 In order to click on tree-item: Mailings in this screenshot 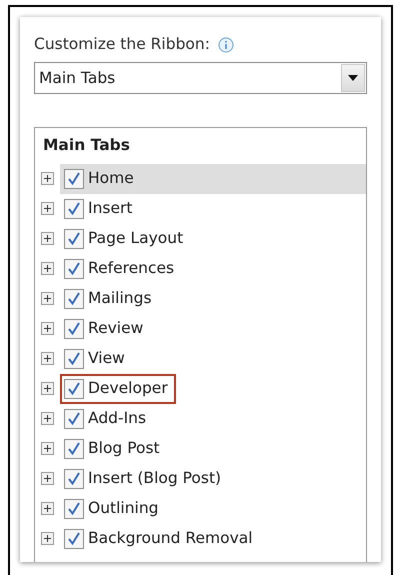, I will do `click(213, 299)`.